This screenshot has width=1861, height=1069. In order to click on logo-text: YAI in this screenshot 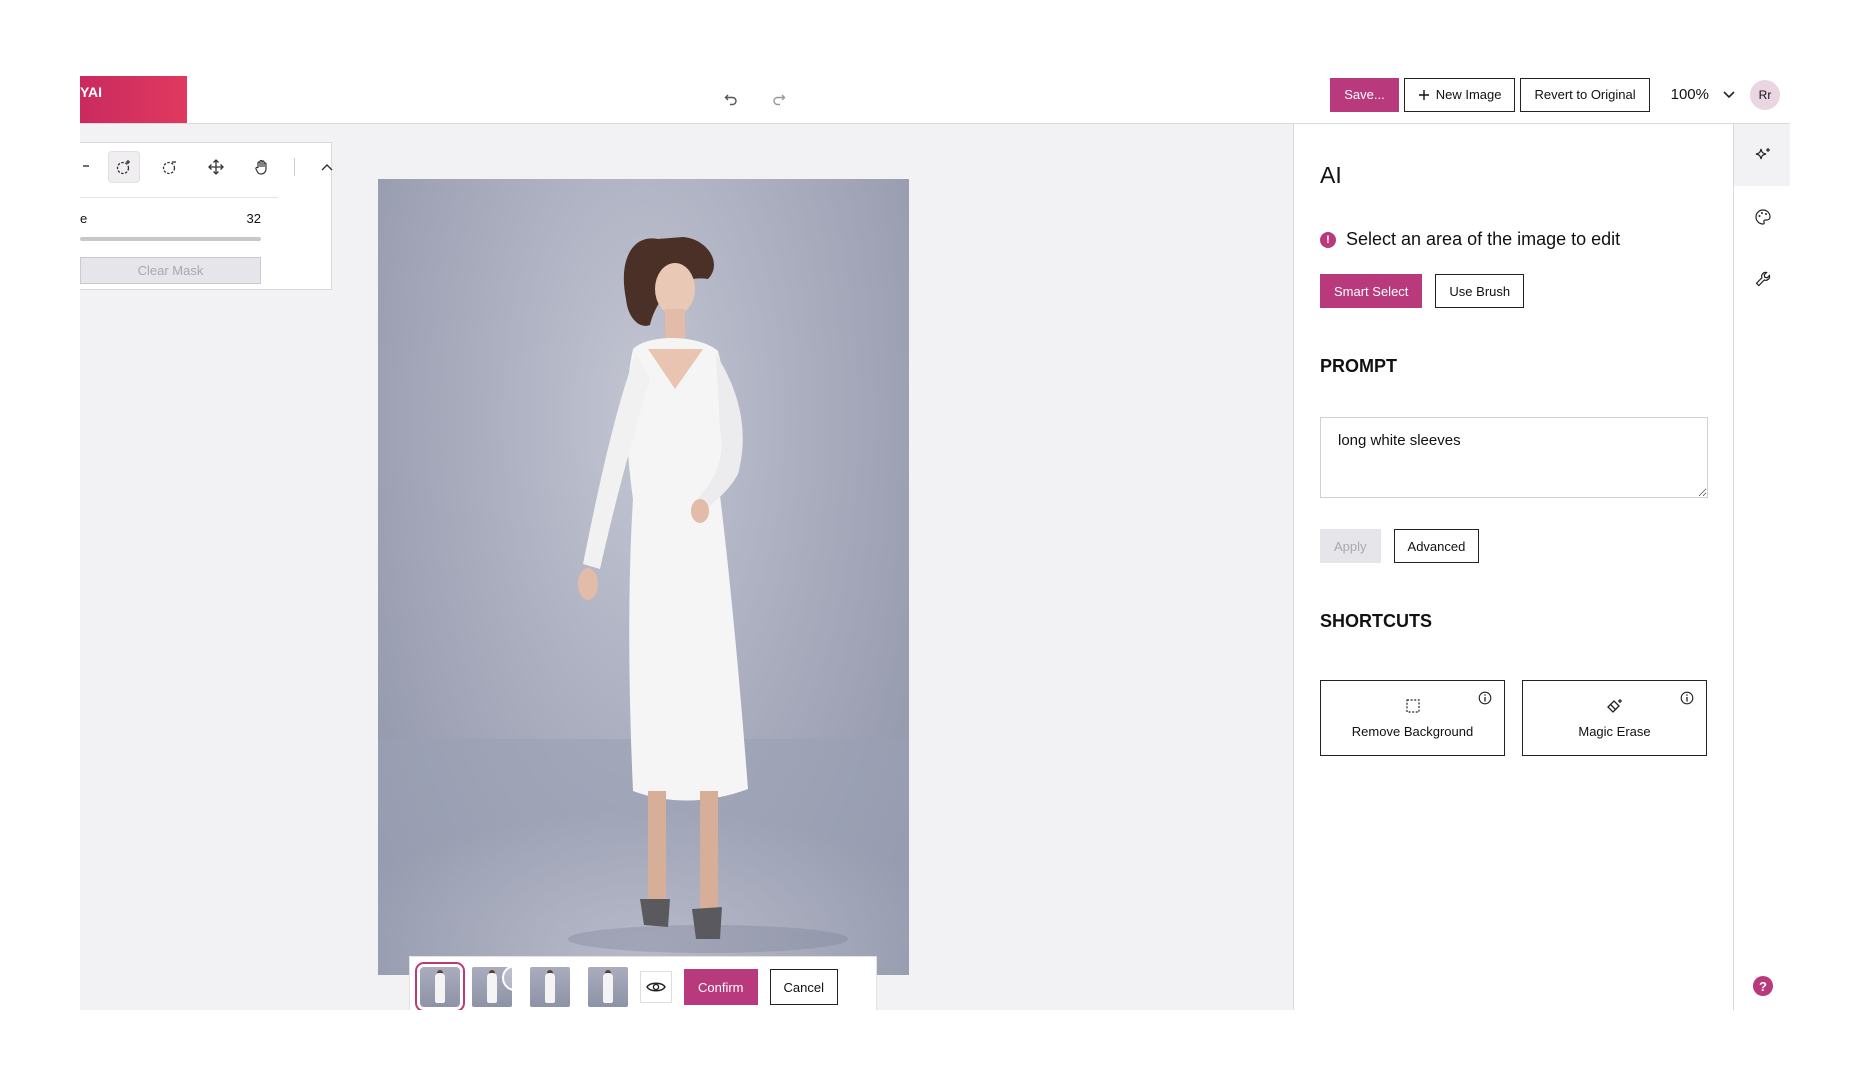, I will do `click(91, 92)`.